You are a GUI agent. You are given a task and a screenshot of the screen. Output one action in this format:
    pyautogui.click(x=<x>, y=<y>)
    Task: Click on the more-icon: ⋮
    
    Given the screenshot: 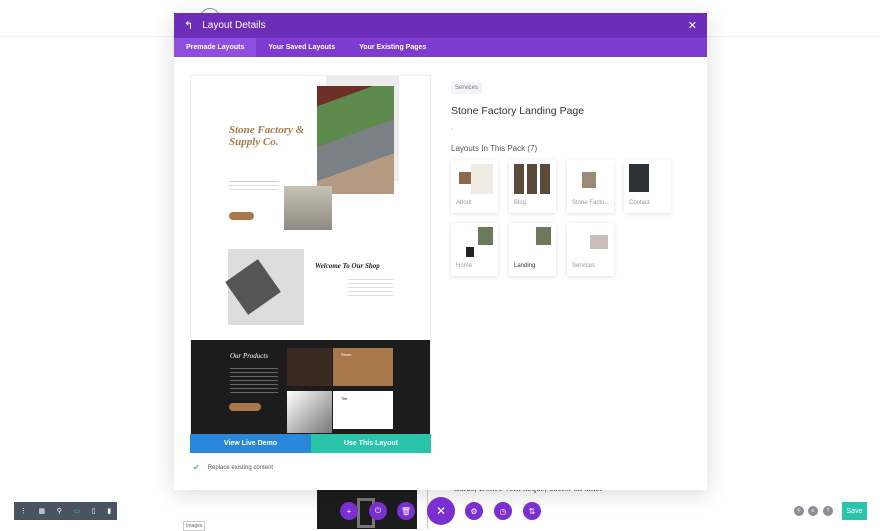 What is the action you would take?
    pyautogui.click(x=23, y=511)
    